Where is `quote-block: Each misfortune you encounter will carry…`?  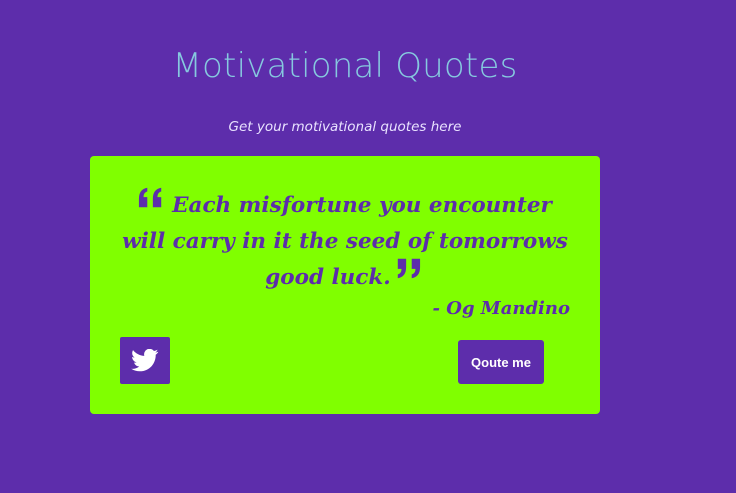 quote-block: Each misfortune you encounter will carry… is located at coordinates (345, 241).